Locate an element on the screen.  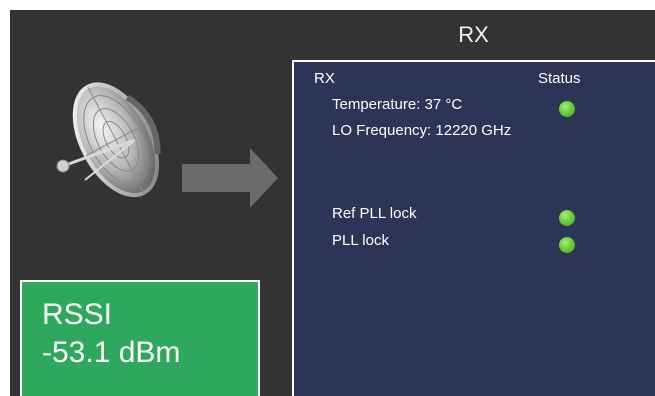
lo-frequency-label: LO Frequency: 12220 GHz is located at coordinates (422, 130).